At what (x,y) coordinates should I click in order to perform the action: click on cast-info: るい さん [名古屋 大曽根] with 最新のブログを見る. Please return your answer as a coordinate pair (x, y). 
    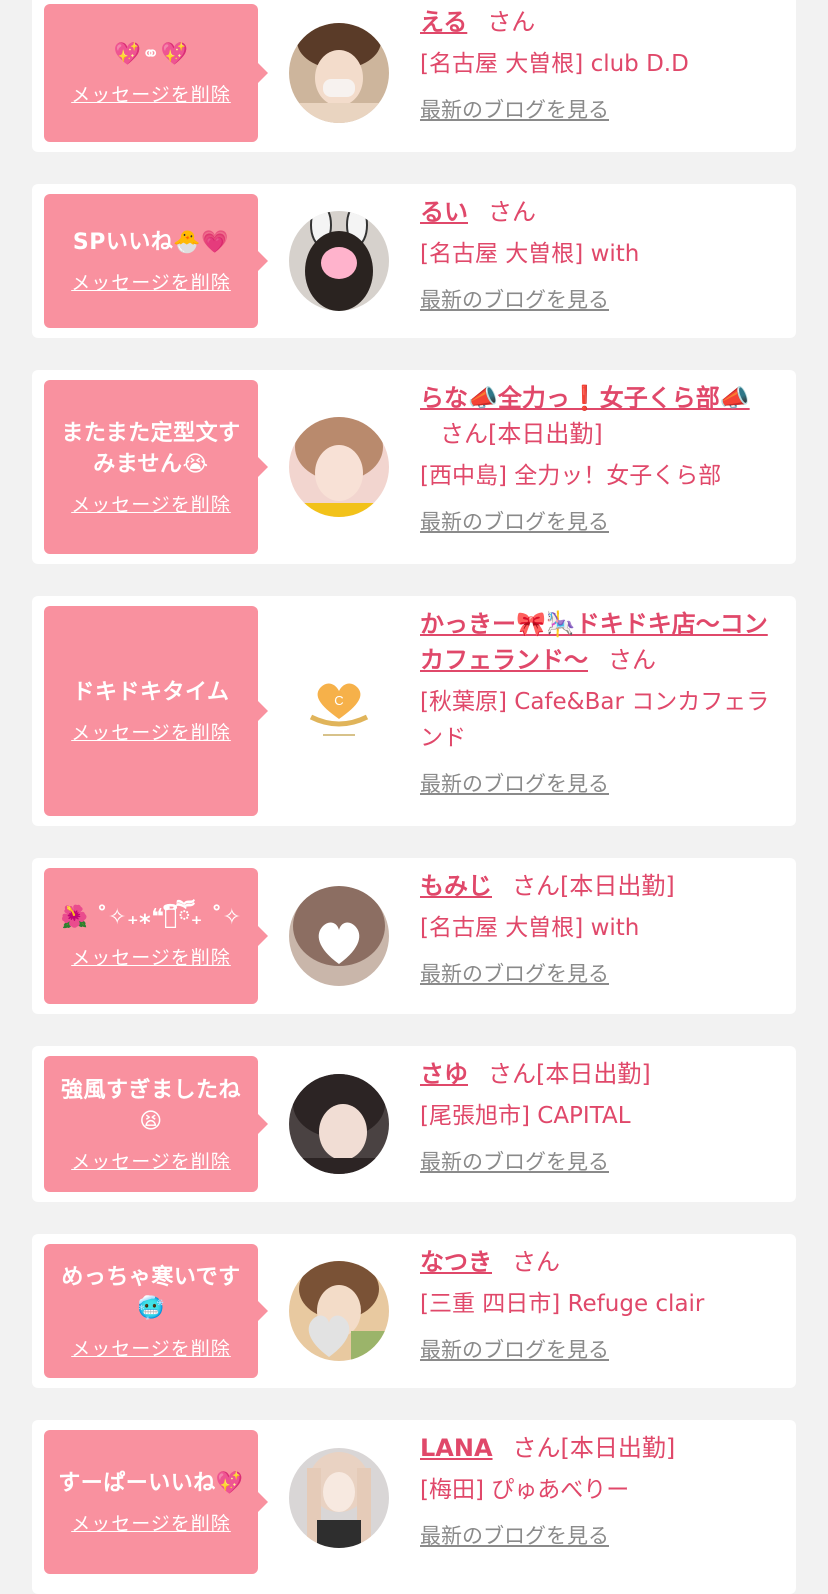
    Looking at the image, I should click on (601, 254).